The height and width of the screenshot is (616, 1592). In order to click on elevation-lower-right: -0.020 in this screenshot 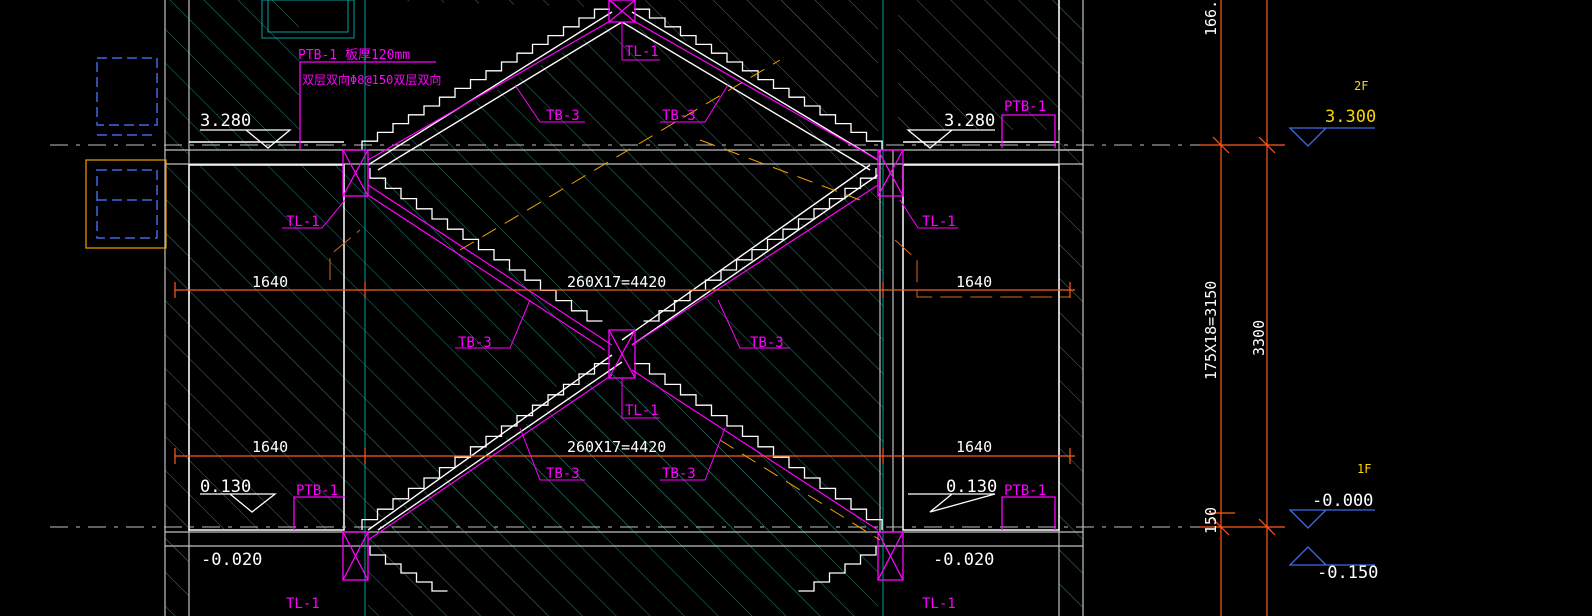, I will do `click(963, 560)`.